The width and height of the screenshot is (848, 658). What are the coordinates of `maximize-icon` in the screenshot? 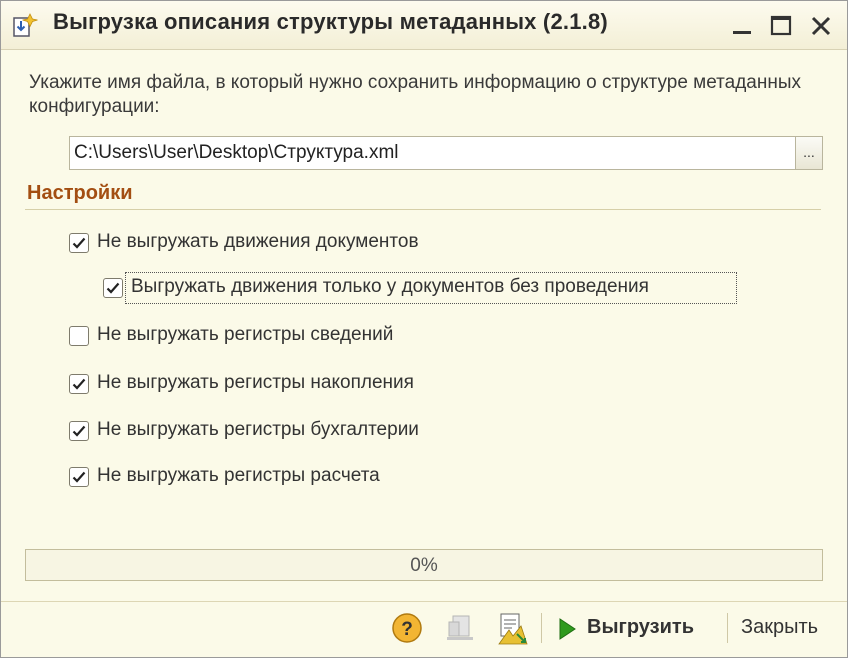 It's located at (781, 26).